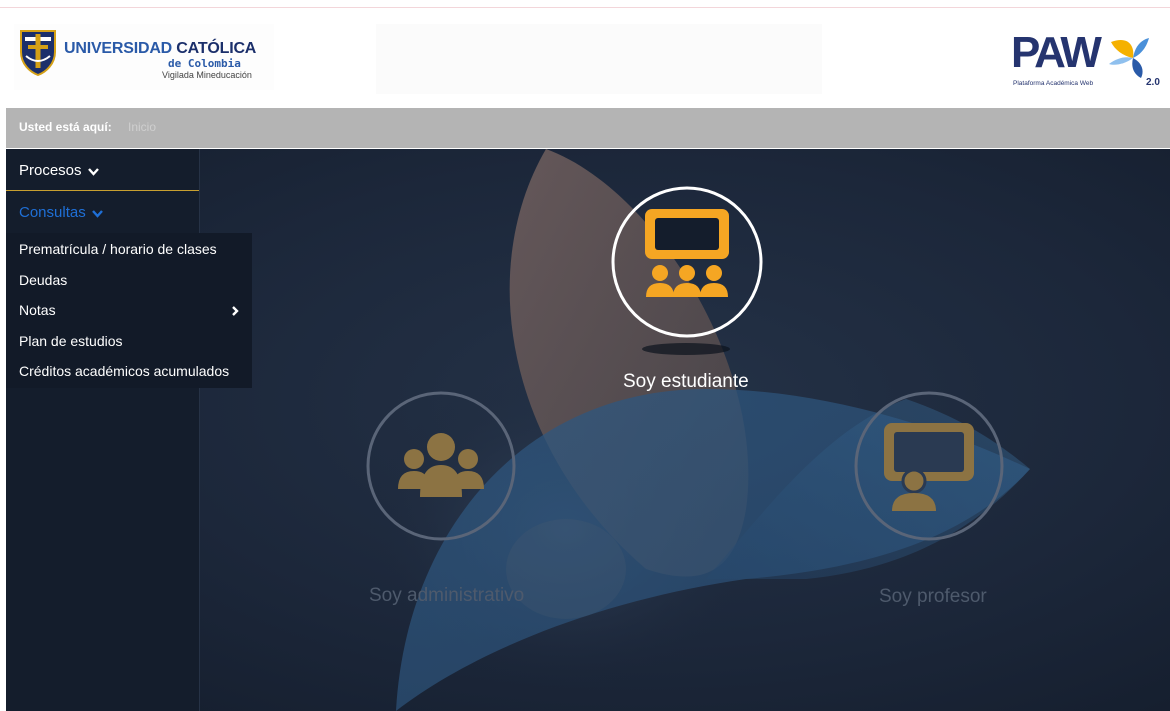  I want to click on breadcrumb-home-link: Inicio, so click(142, 127).